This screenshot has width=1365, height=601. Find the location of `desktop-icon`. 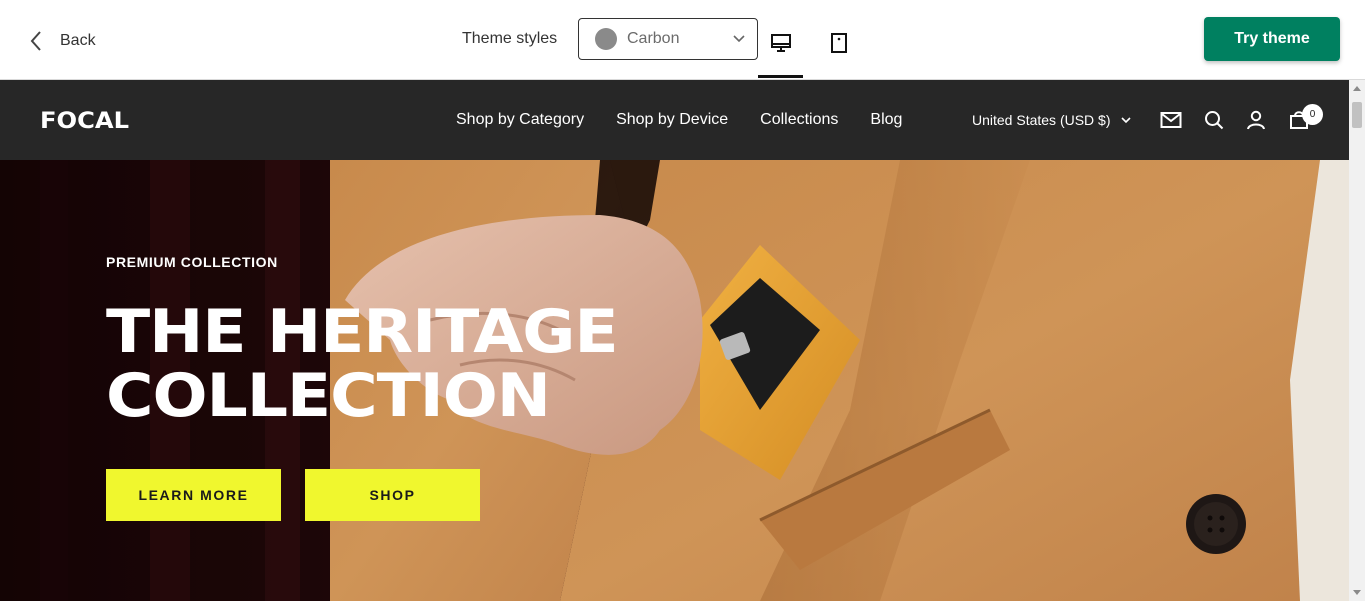

desktop-icon is located at coordinates (781, 43).